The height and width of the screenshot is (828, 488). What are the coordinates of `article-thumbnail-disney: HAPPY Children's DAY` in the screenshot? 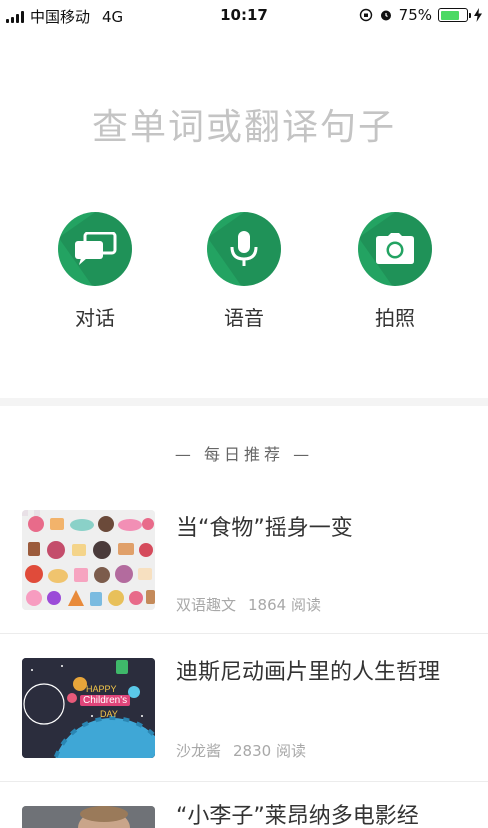 It's located at (88, 708).